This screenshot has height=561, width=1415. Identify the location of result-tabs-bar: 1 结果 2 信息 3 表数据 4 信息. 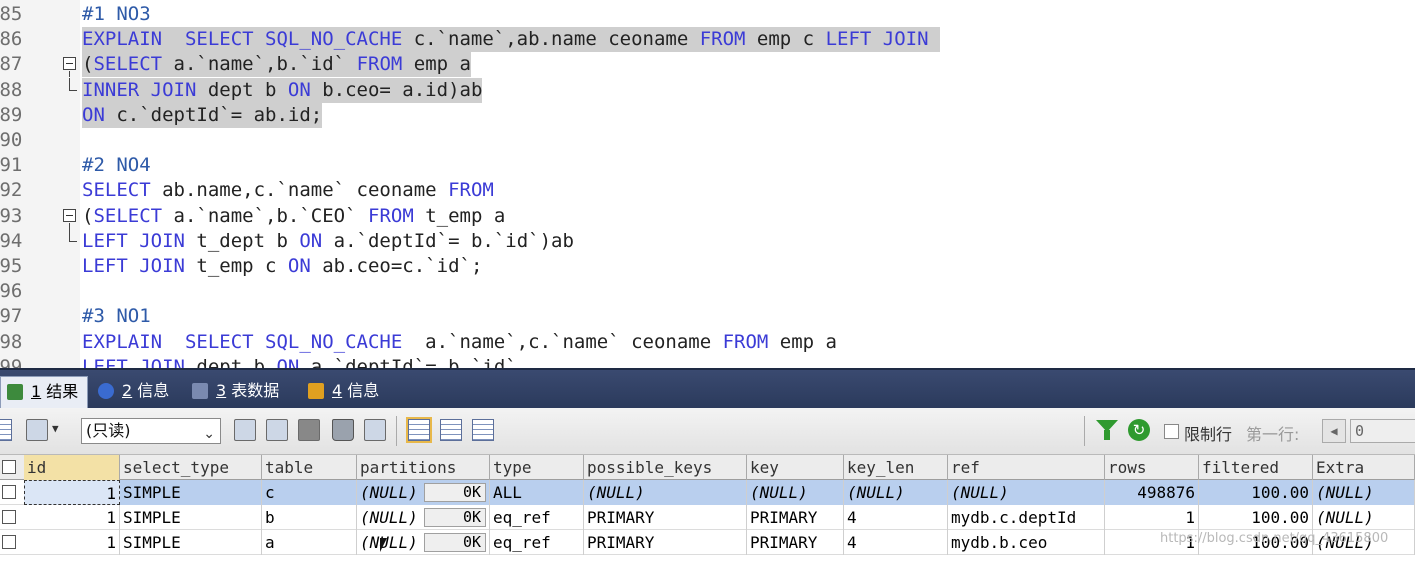
(707, 388).